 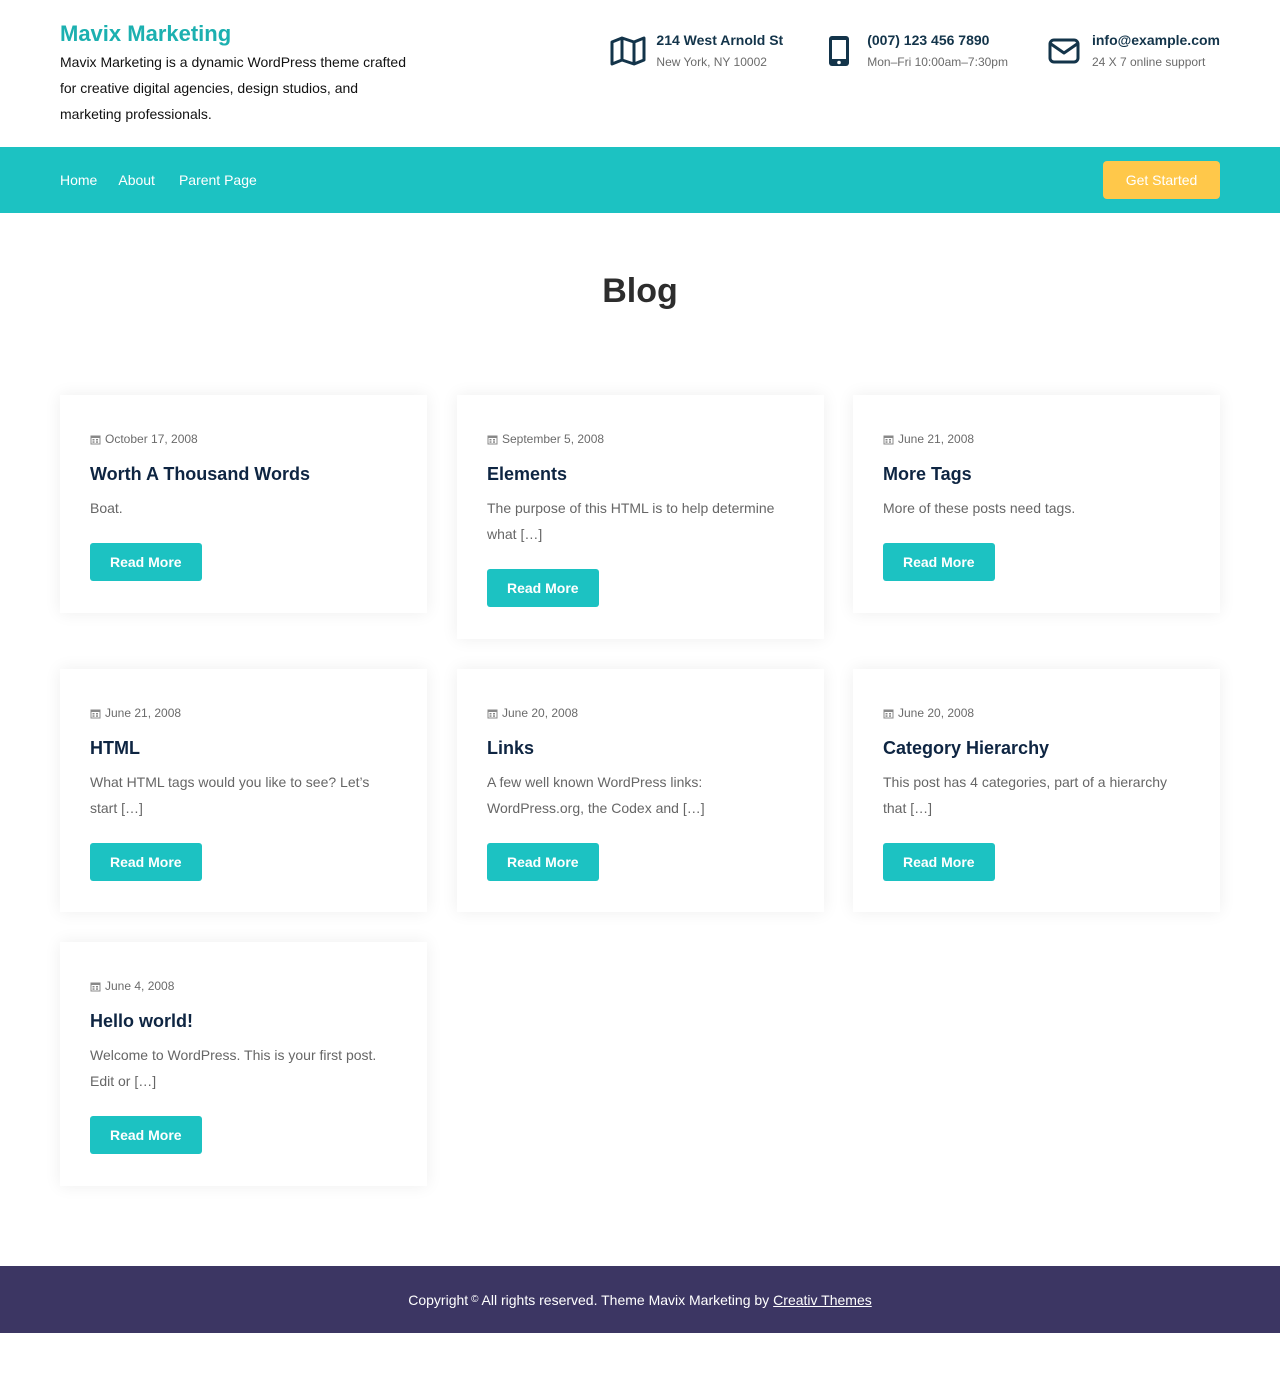 I want to click on site-title: Mavix Marketing, so click(x=235, y=34).